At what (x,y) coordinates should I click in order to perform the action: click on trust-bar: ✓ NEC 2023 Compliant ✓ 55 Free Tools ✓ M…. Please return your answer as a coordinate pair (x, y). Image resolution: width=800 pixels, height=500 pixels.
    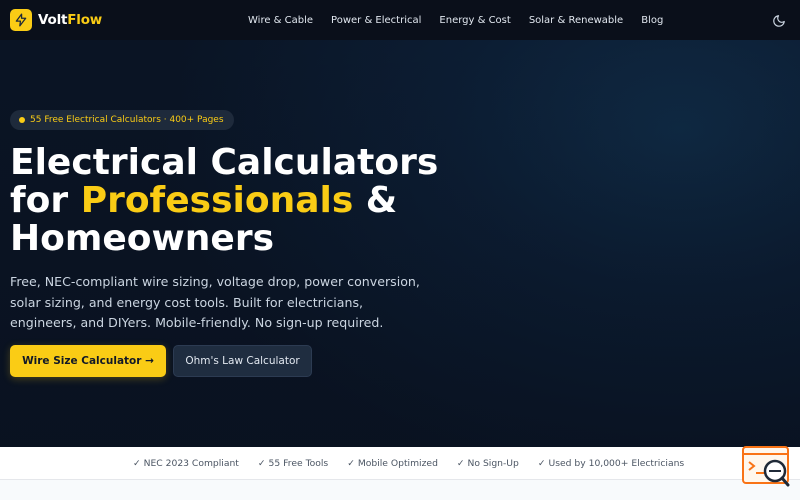
    Looking at the image, I should click on (400, 463).